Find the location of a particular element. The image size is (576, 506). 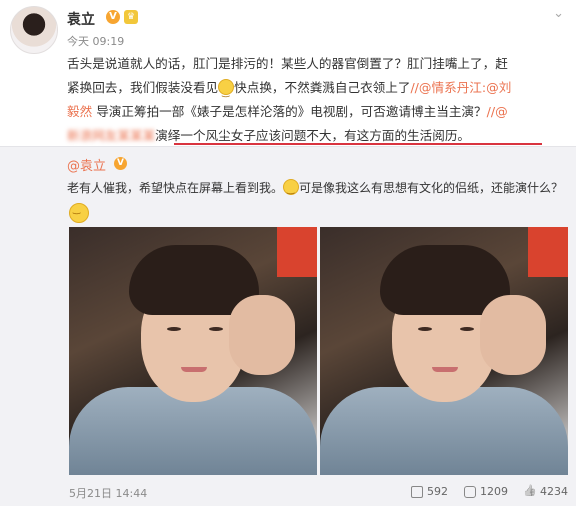

vip-crown-icon: ♛ is located at coordinates (131, 17).